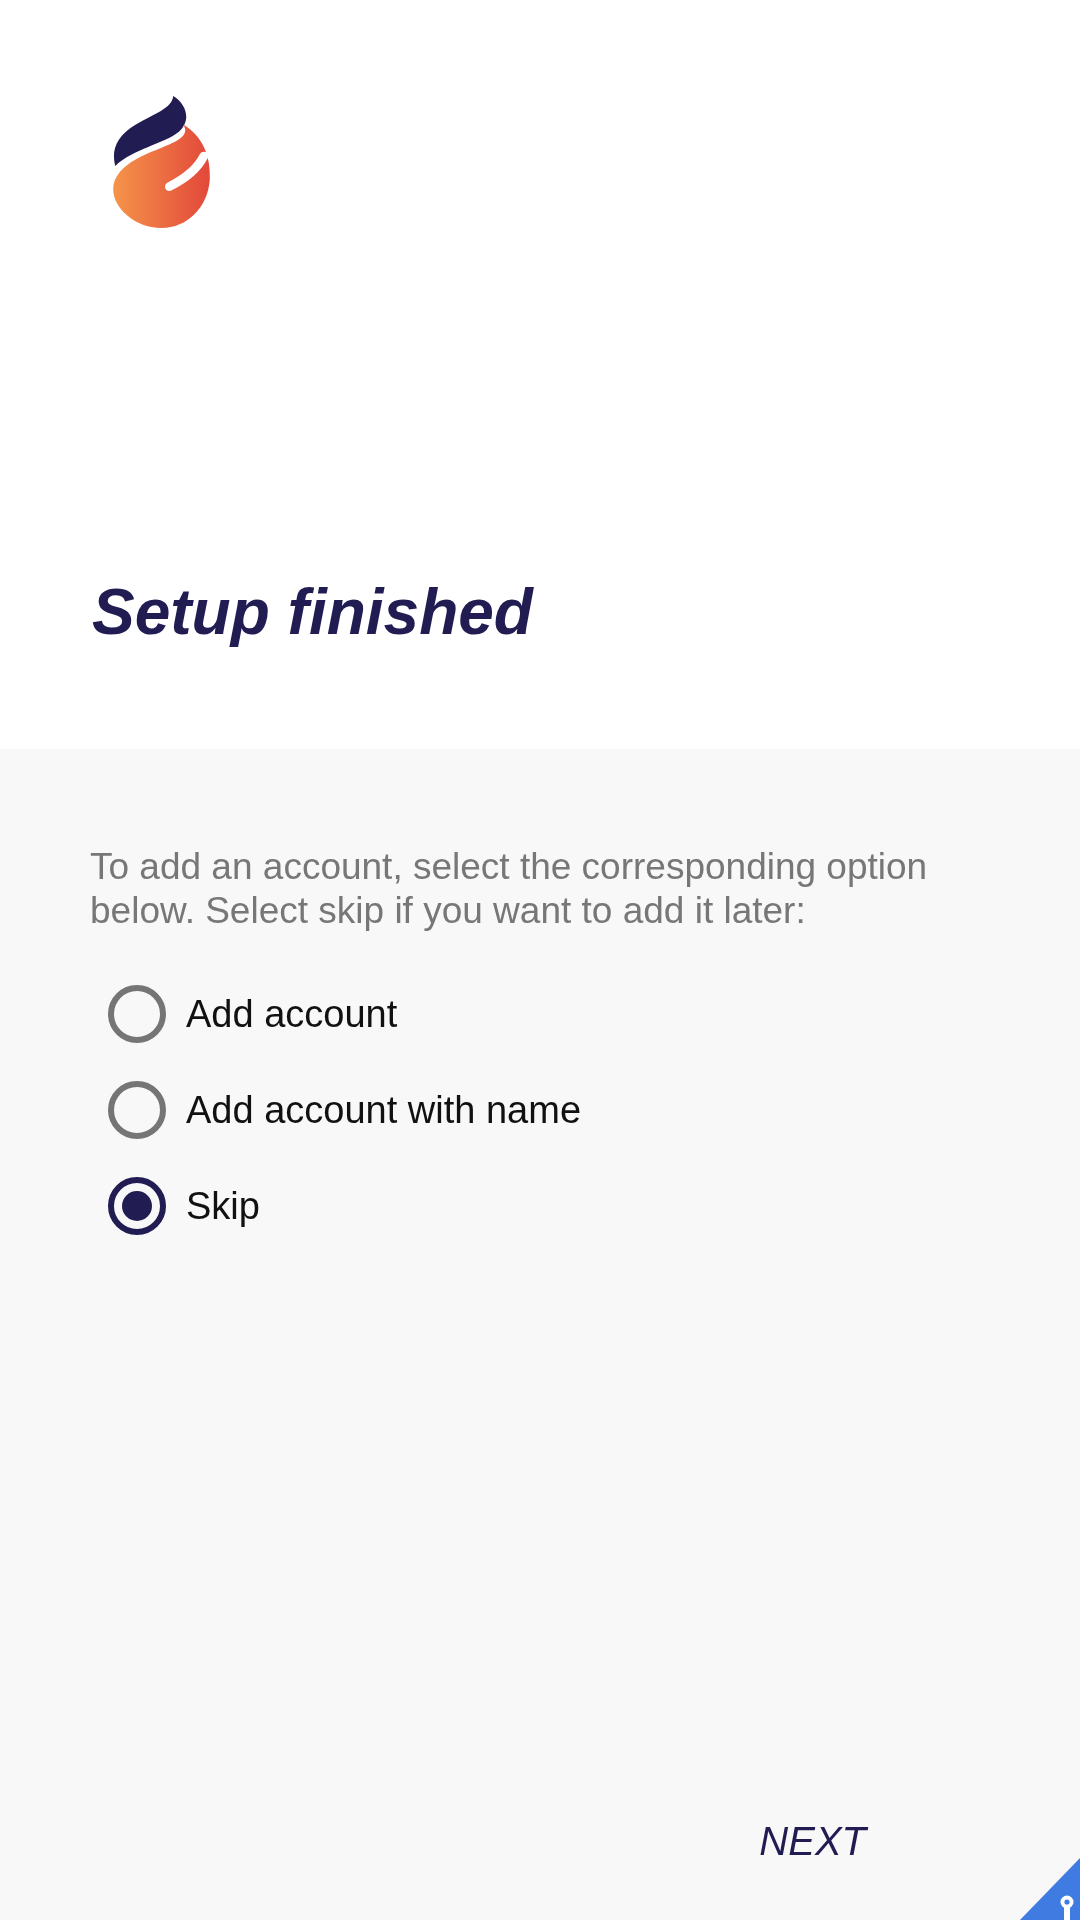 The height and width of the screenshot is (1920, 1080). I want to click on option-label: Skip, so click(223, 1206).